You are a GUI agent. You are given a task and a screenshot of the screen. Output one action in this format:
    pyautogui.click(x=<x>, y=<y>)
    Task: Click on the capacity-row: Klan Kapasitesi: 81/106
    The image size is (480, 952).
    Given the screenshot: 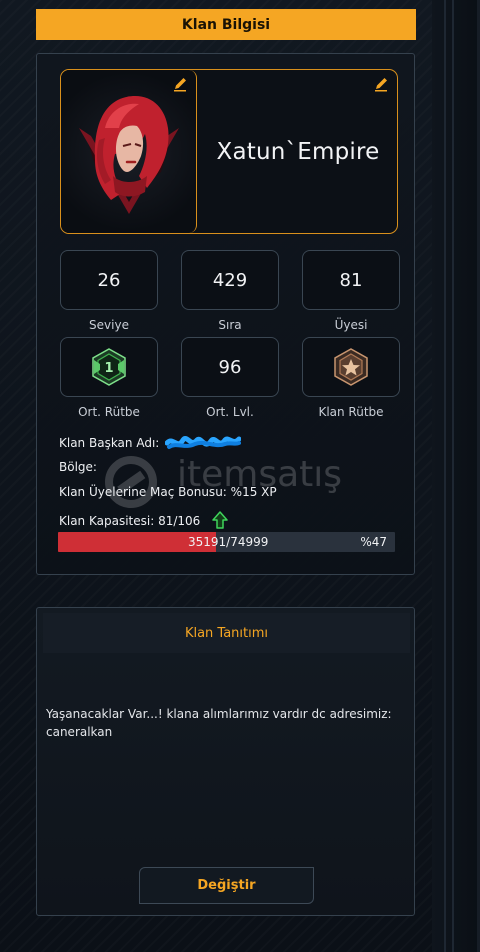 What is the action you would take?
    pyautogui.click(x=143, y=520)
    